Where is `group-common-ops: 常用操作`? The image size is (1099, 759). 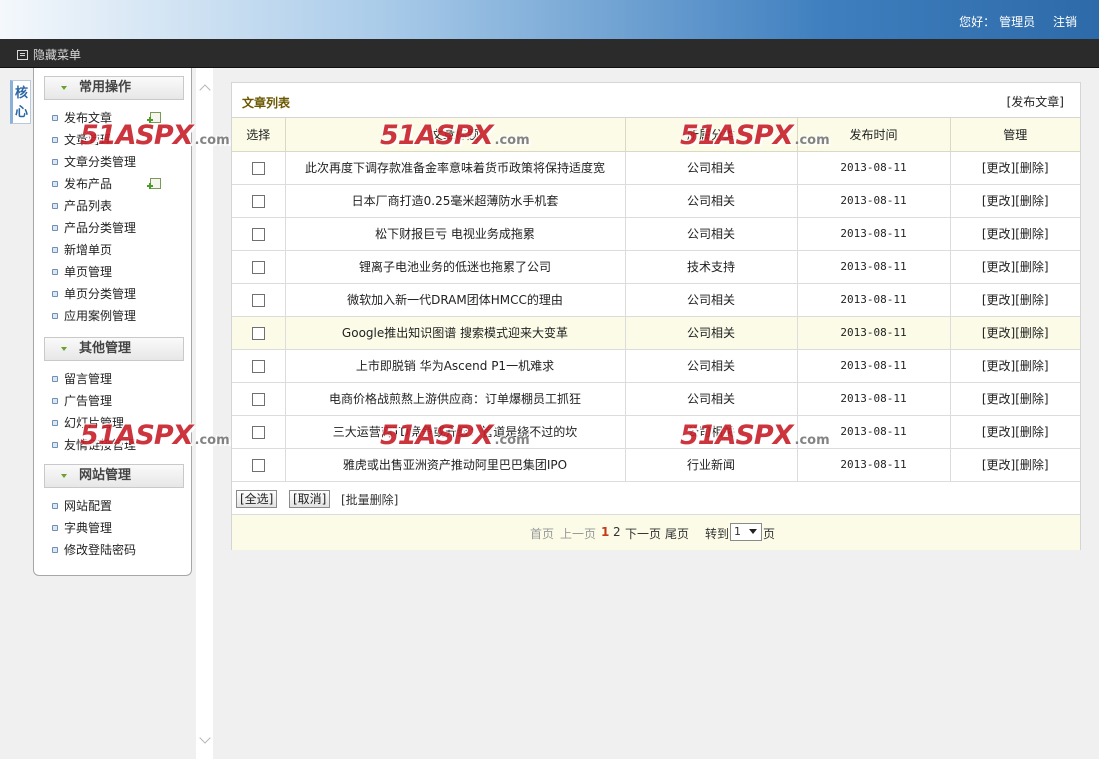 group-common-ops: 常用操作 is located at coordinates (114, 88).